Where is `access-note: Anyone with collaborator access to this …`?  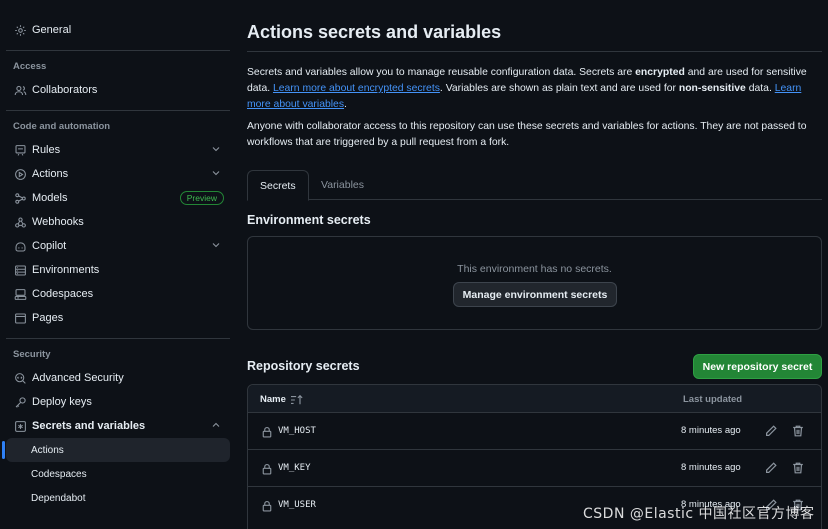 access-note: Anyone with collaborator access to this … is located at coordinates (527, 134).